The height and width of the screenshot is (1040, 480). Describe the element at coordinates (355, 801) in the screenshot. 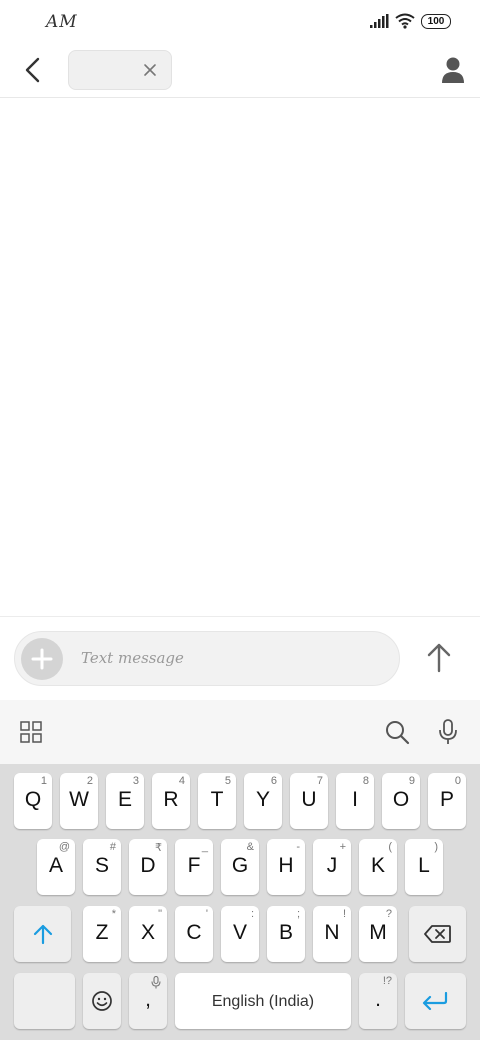

I see `key-i: 8I` at that location.